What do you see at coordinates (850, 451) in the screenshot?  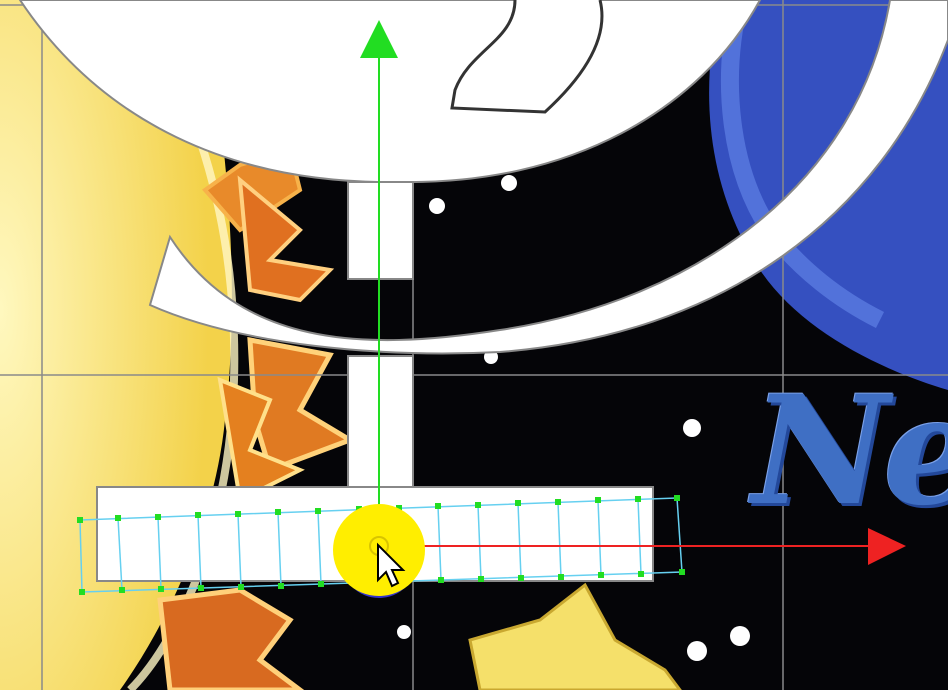 I see `artwork-title-text: Ne` at bounding box center [850, 451].